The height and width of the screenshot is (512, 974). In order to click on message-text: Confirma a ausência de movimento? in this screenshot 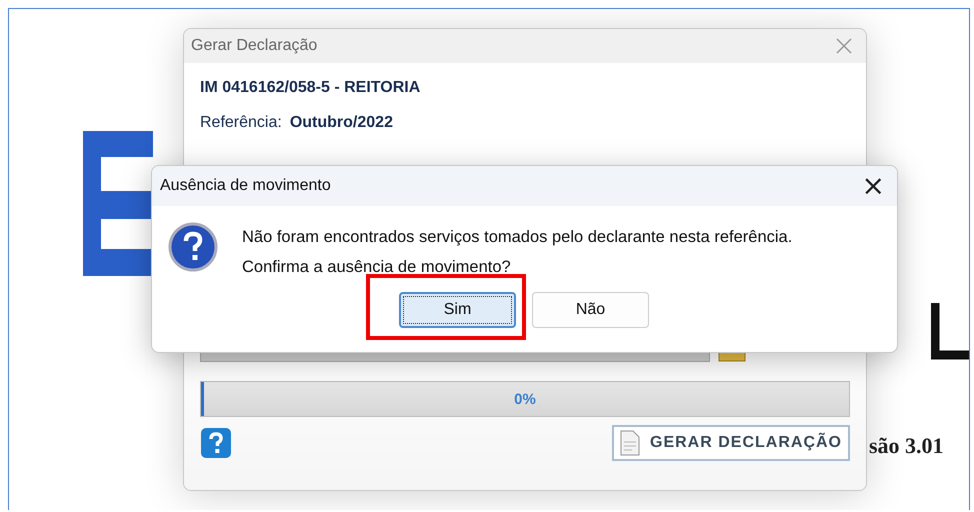, I will do `click(377, 267)`.